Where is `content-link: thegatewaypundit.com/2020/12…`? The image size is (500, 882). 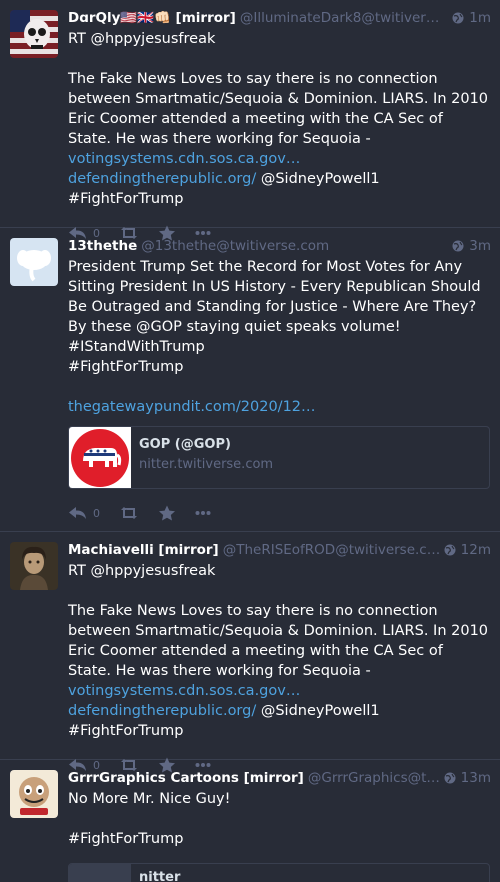
content-link: thegatewaypundit.com/2020/12… is located at coordinates (279, 407).